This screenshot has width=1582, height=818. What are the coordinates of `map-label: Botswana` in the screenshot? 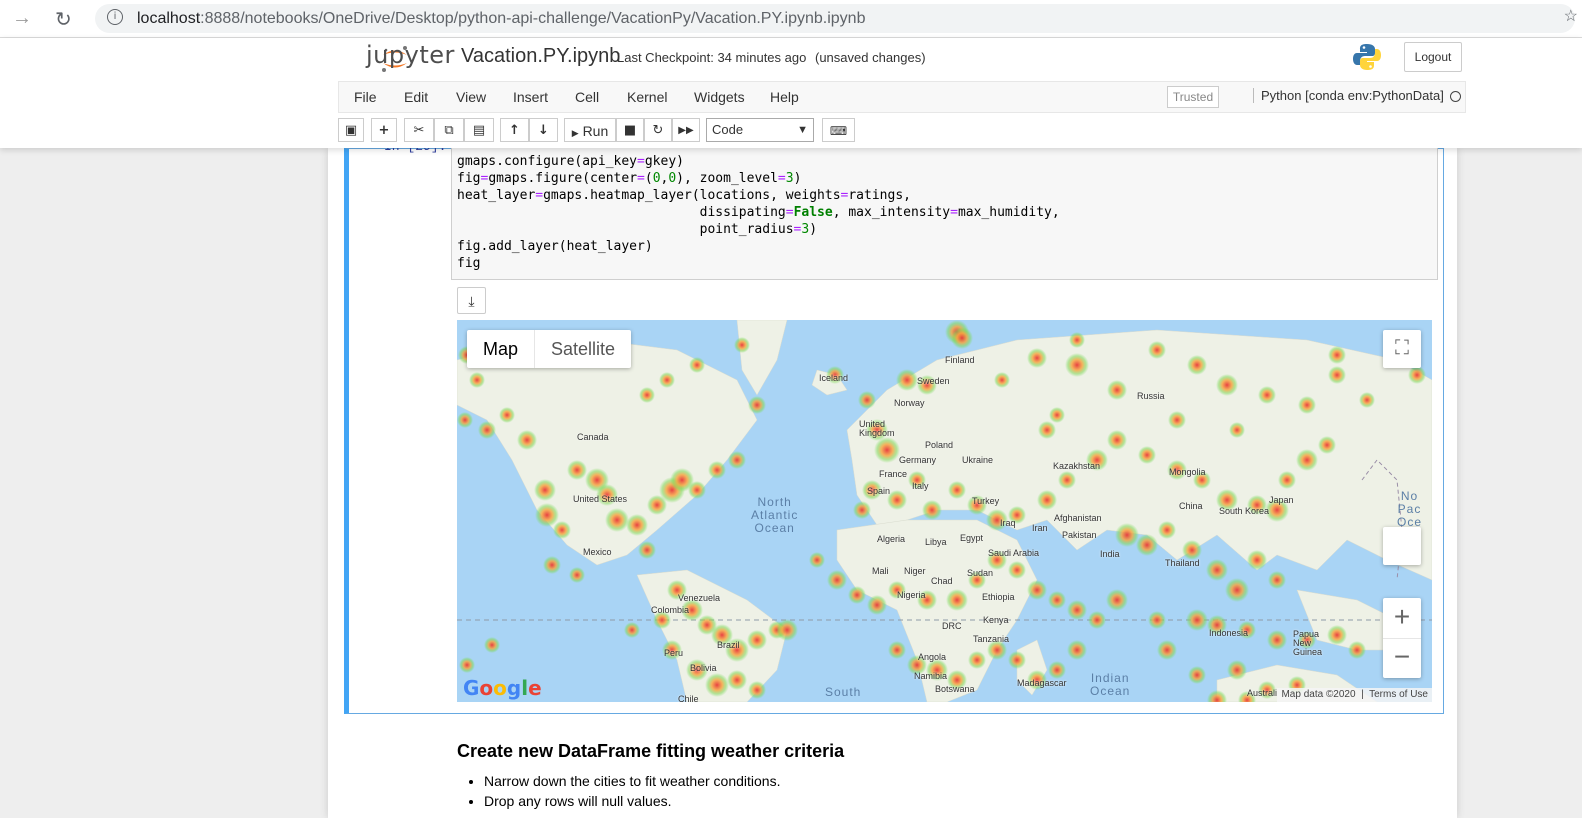 It's located at (955, 689).